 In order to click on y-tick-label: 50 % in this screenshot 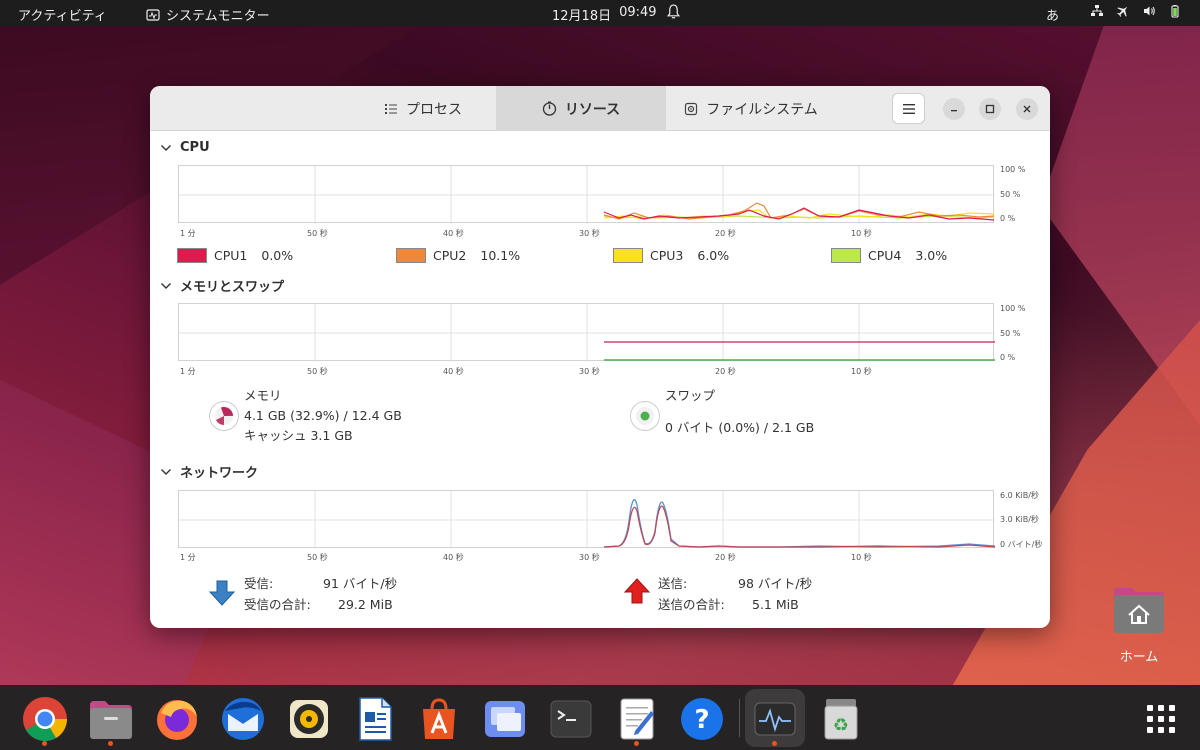, I will do `click(1010, 333)`.